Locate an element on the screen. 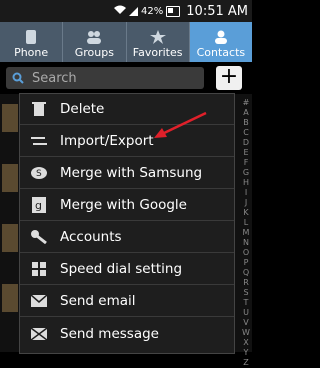 This screenshot has height=368, width=320. key-icon is located at coordinates (39, 237).